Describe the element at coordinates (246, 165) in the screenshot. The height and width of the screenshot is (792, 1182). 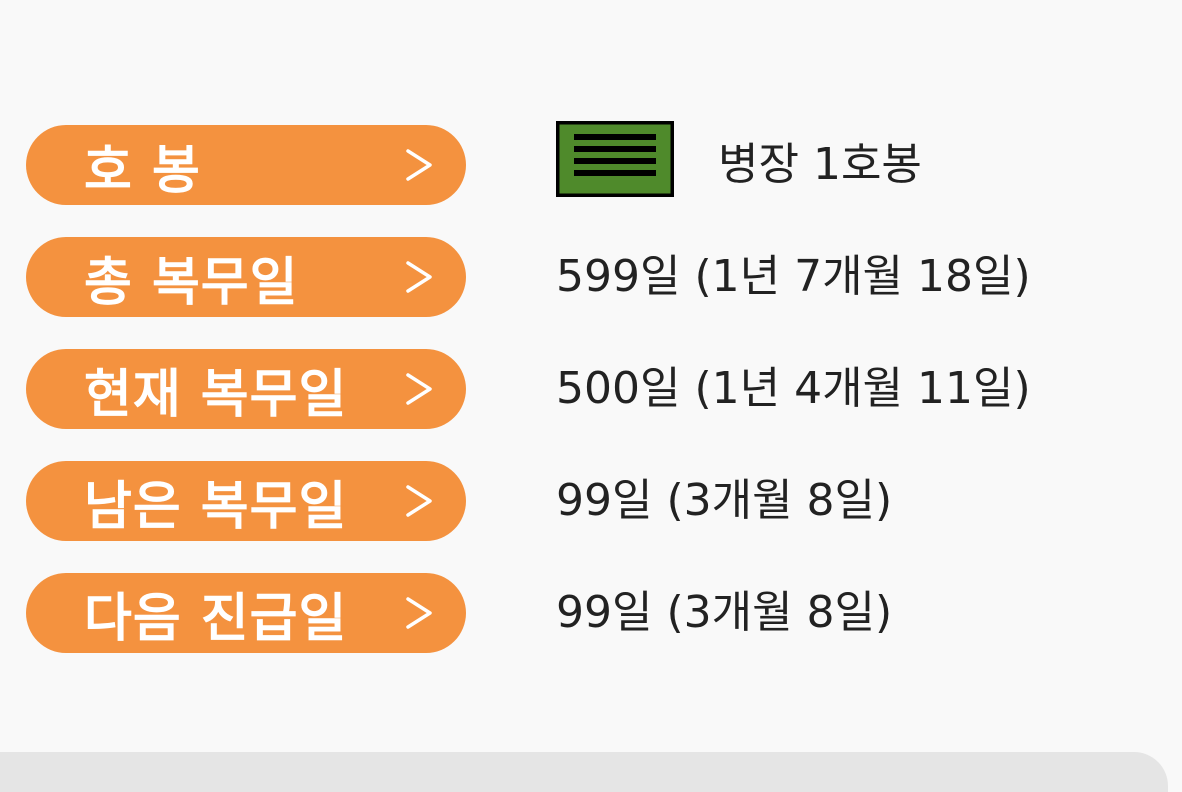
I see `pay-grade-button: 호 봉` at that location.